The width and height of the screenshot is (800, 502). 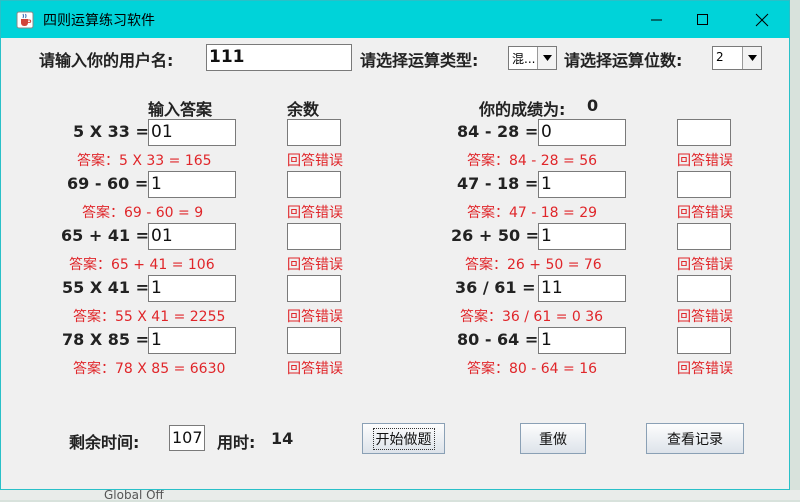 What do you see at coordinates (495, 287) in the screenshot?
I see `expression-label: 36 / 61 =` at bounding box center [495, 287].